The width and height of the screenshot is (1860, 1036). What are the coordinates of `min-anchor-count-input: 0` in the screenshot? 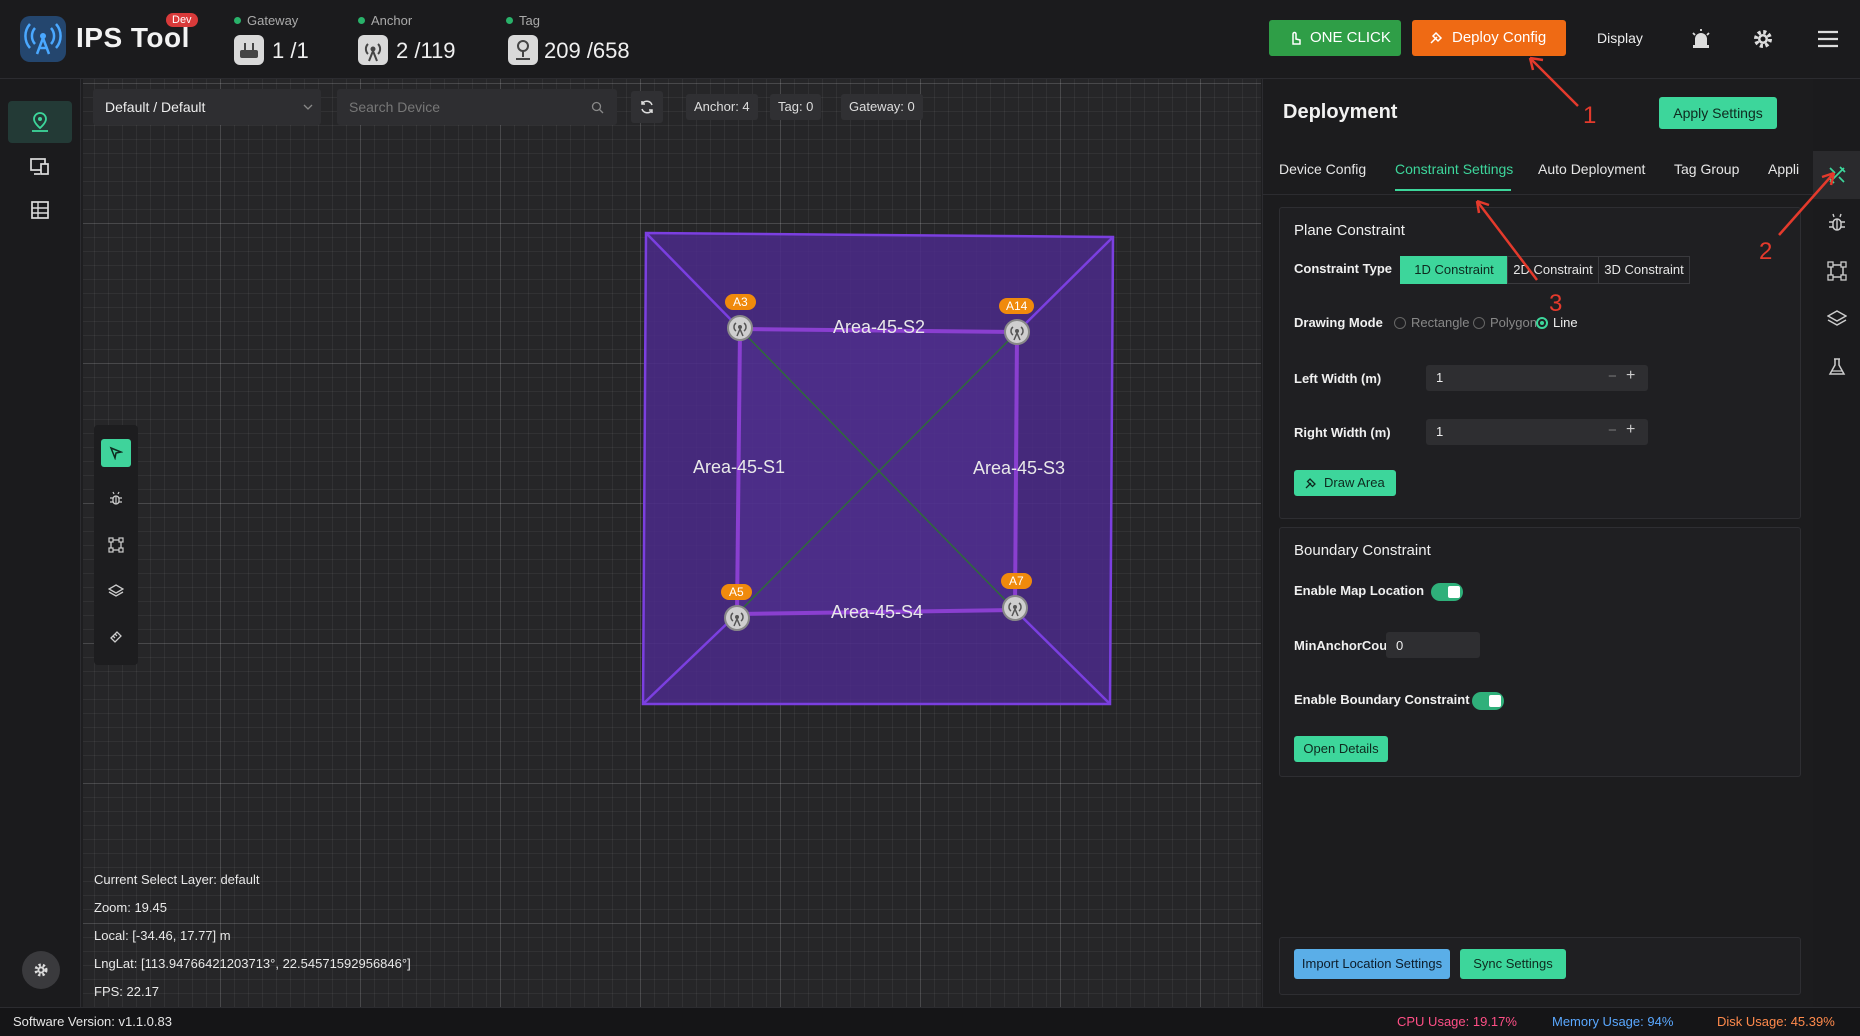 It's located at (1433, 645).